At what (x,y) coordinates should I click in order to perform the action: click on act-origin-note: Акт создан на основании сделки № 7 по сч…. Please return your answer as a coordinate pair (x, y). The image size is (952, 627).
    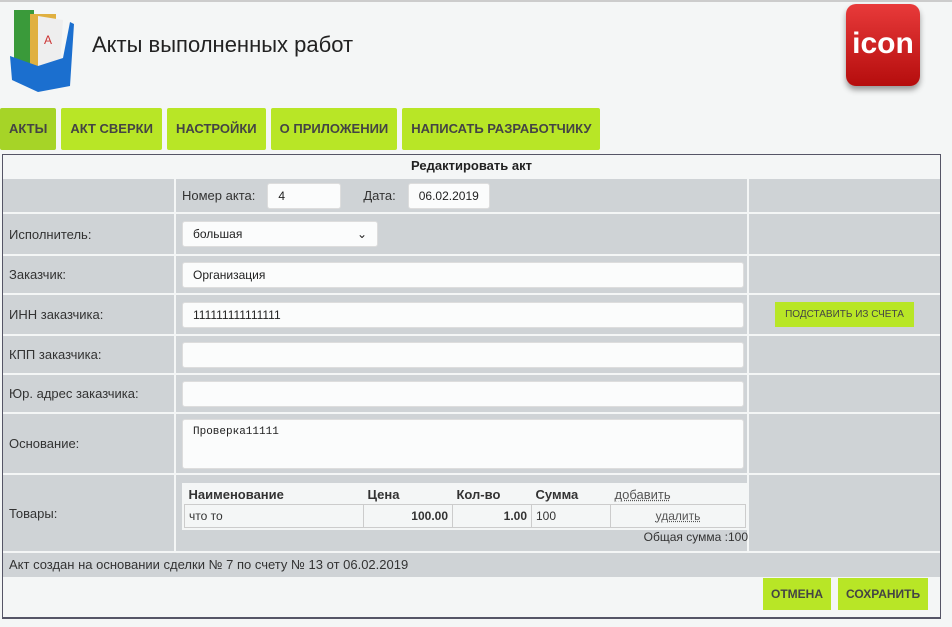
    Looking at the image, I should click on (471, 564).